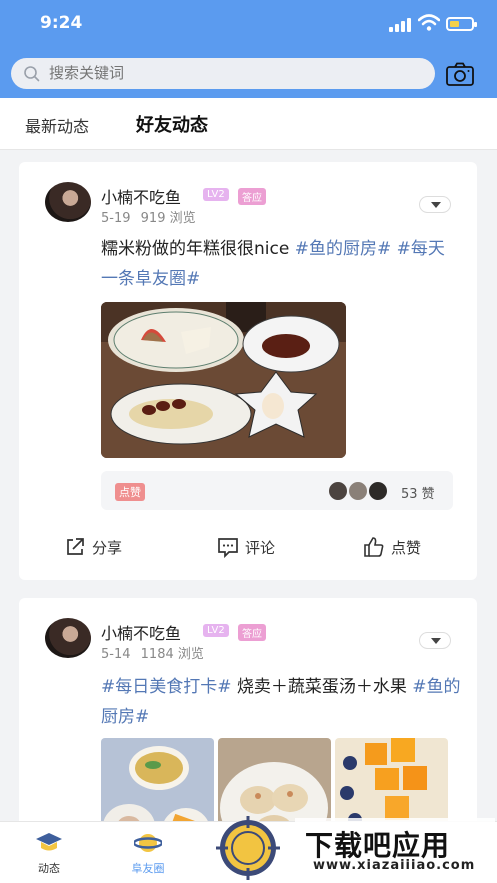  What do you see at coordinates (228, 548) in the screenshot?
I see `comment-icon` at bounding box center [228, 548].